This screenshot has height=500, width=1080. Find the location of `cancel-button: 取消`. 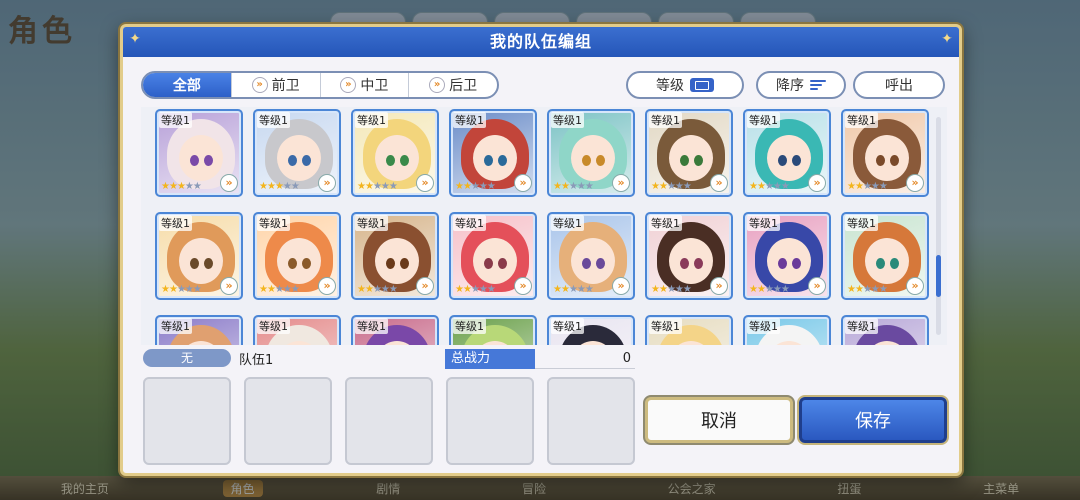

cancel-button: 取消 is located at coordinates (719, 420).